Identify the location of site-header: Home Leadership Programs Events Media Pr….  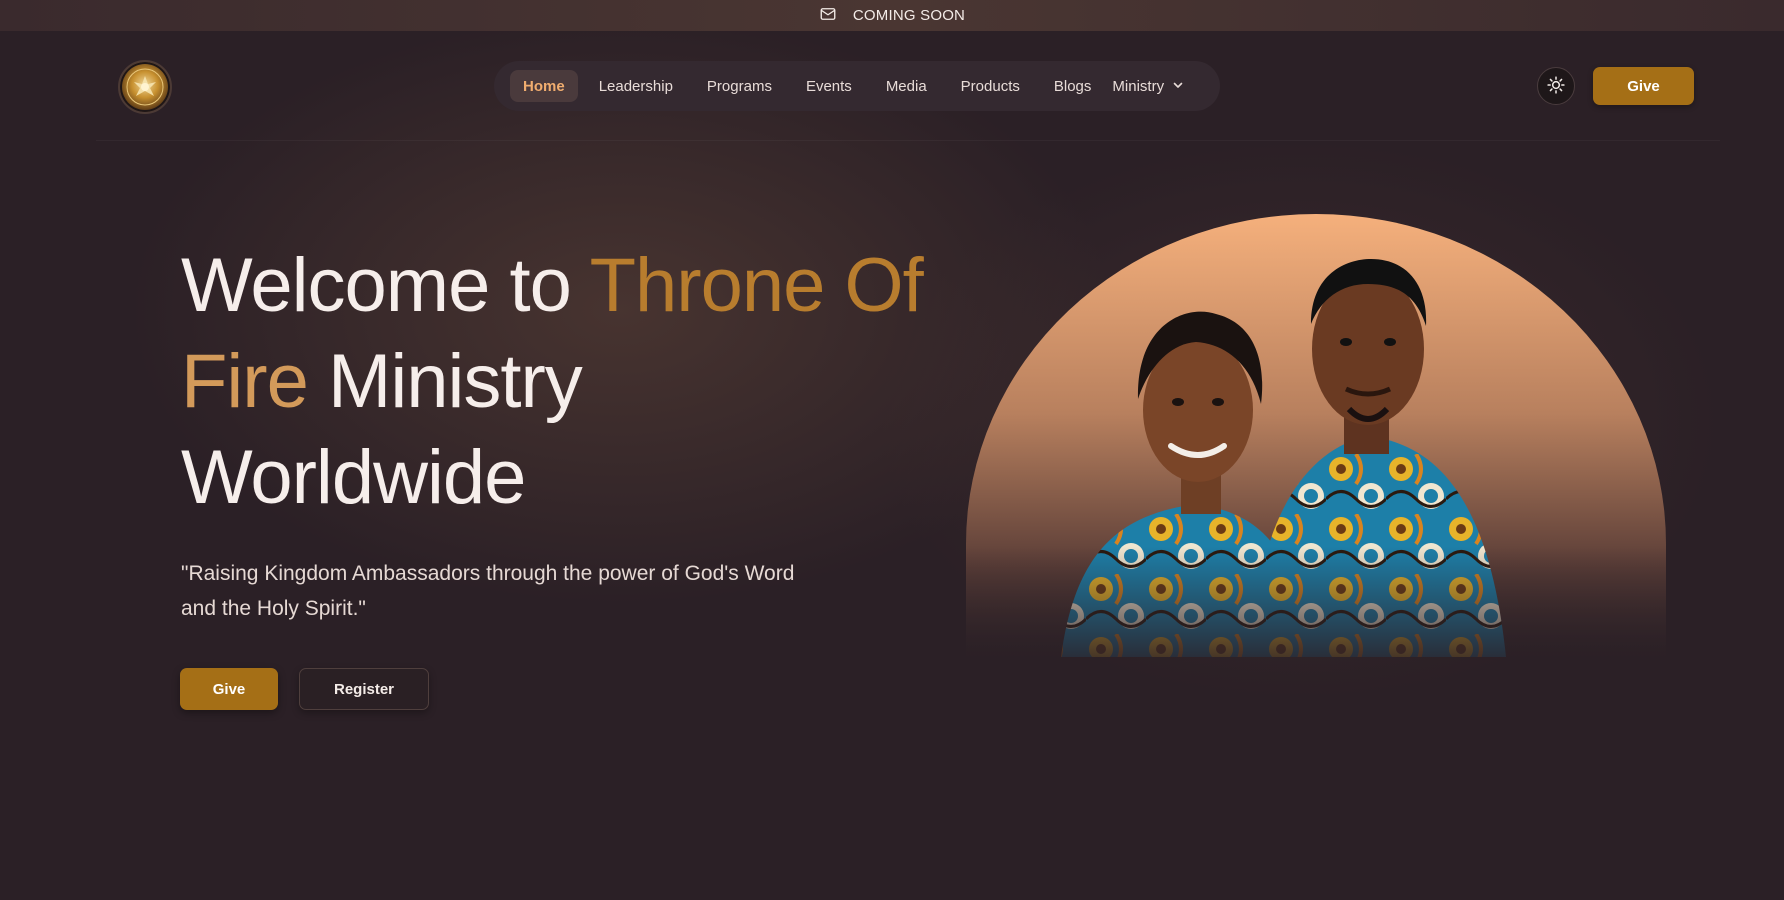
(908, 86).